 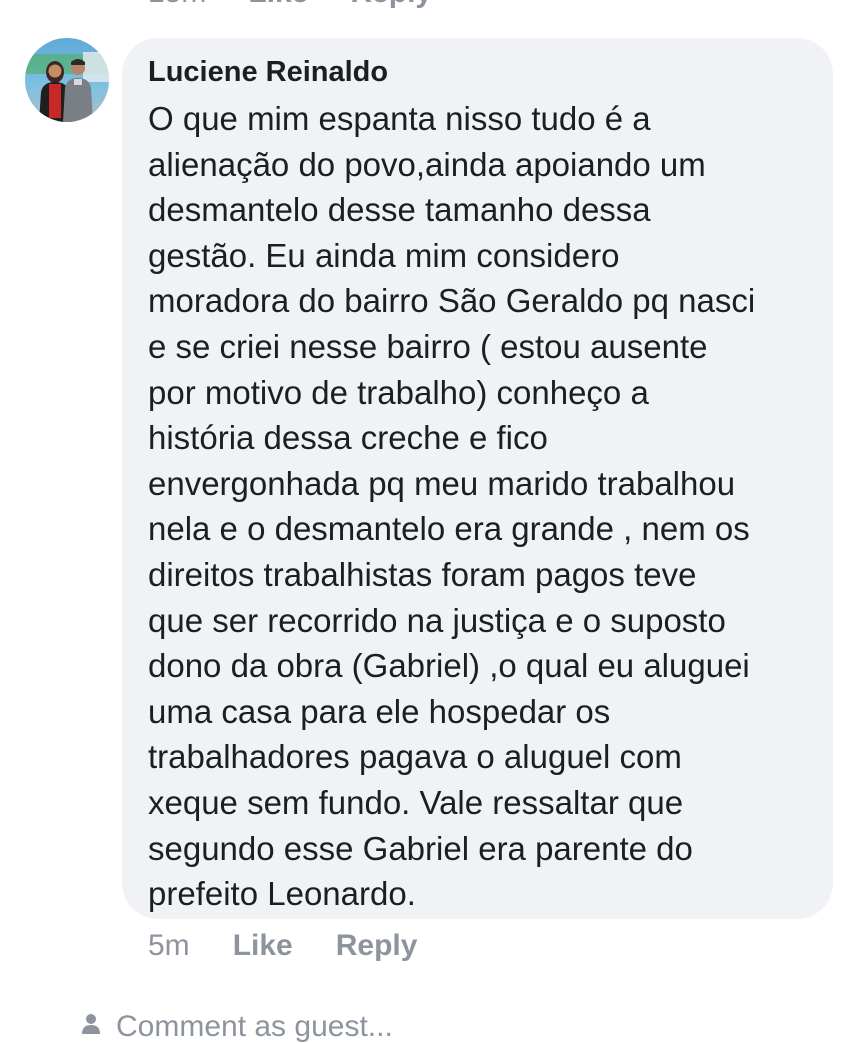 I want to click on previous-comment-actions: 15m Like Reply, so click(x=290, y=4).